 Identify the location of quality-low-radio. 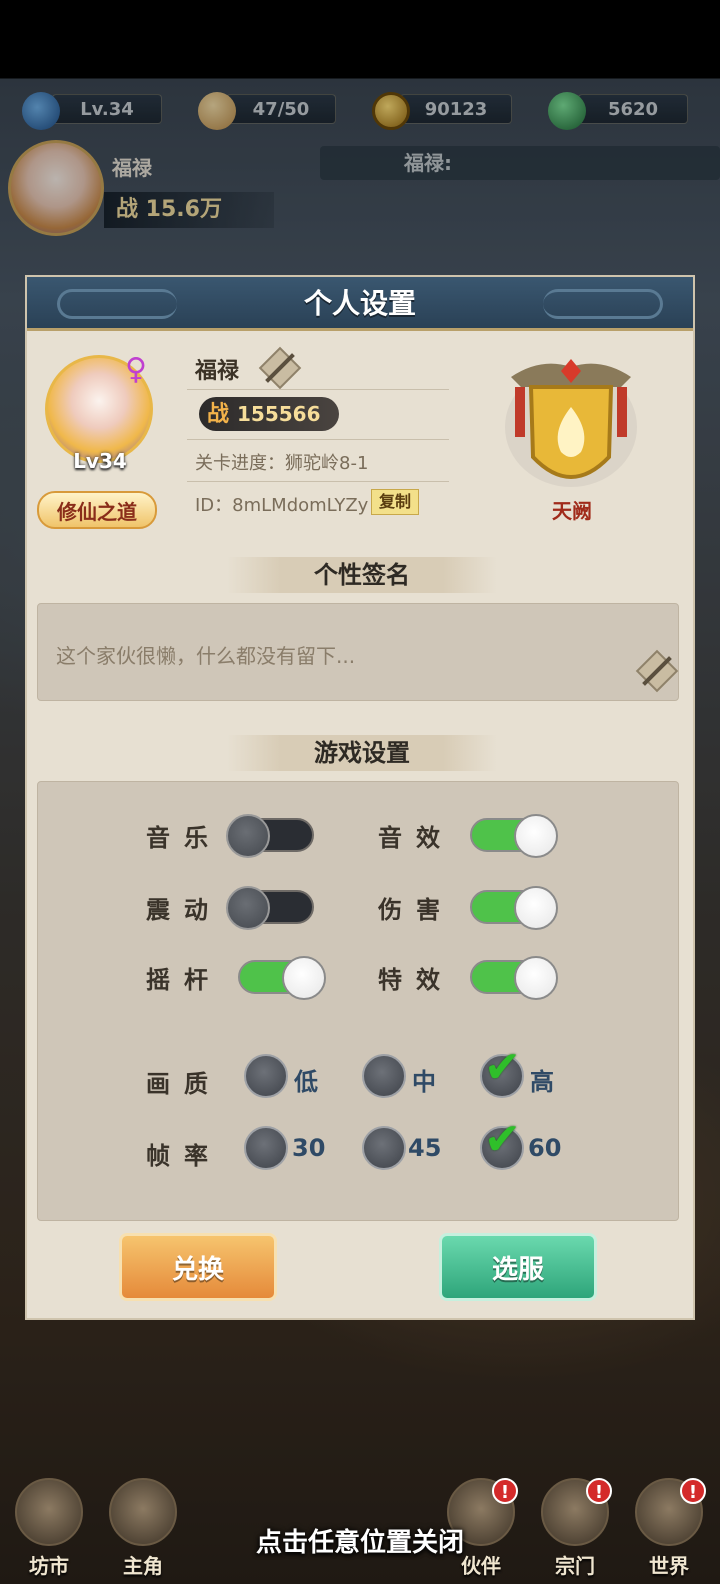
(266, 1076).